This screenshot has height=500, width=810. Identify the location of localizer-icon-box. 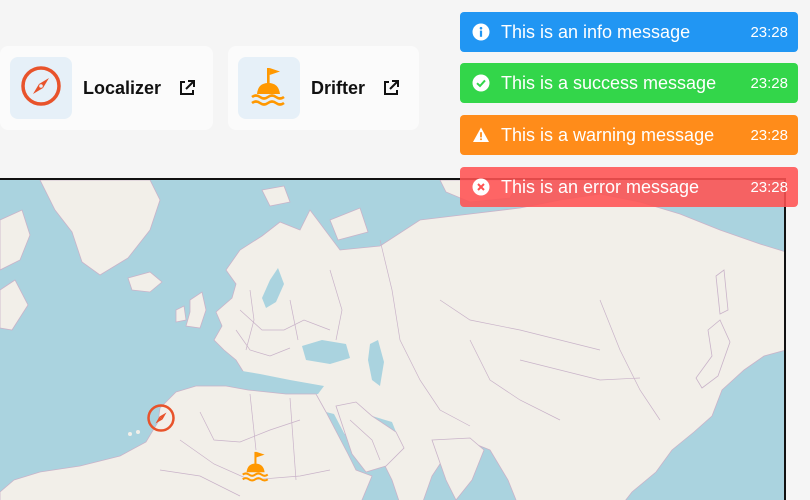
(41, 88).